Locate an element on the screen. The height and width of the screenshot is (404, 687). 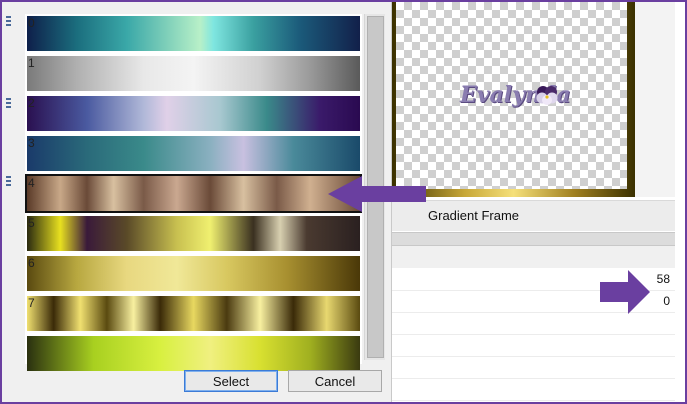
swatch-index-label: 2 is located at coordinates (31, 103).